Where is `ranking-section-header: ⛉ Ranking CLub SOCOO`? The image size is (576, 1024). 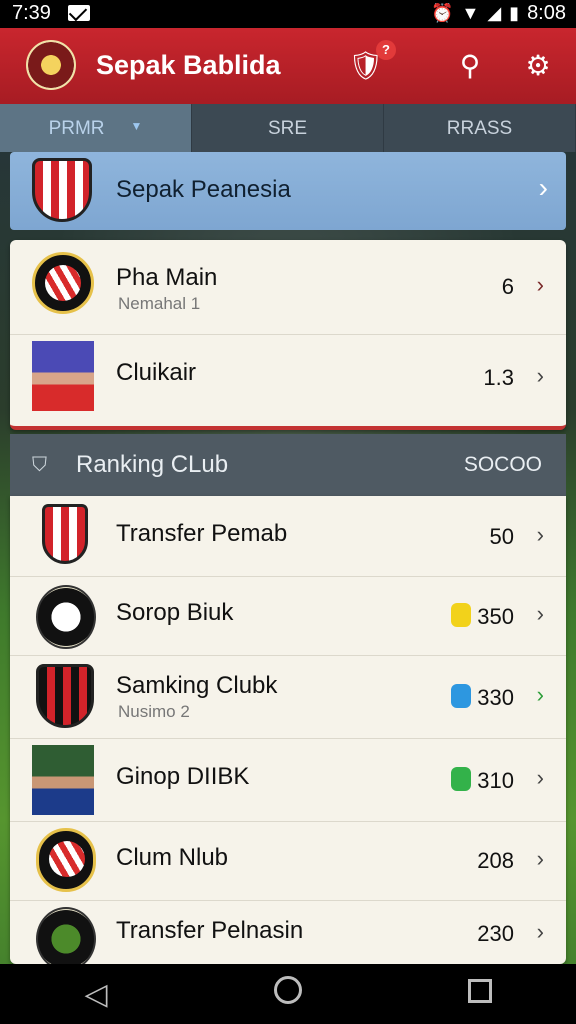
ranking-section-header: ⛉ Ranking CLub SOCOO is located at coordinates (288, 465).